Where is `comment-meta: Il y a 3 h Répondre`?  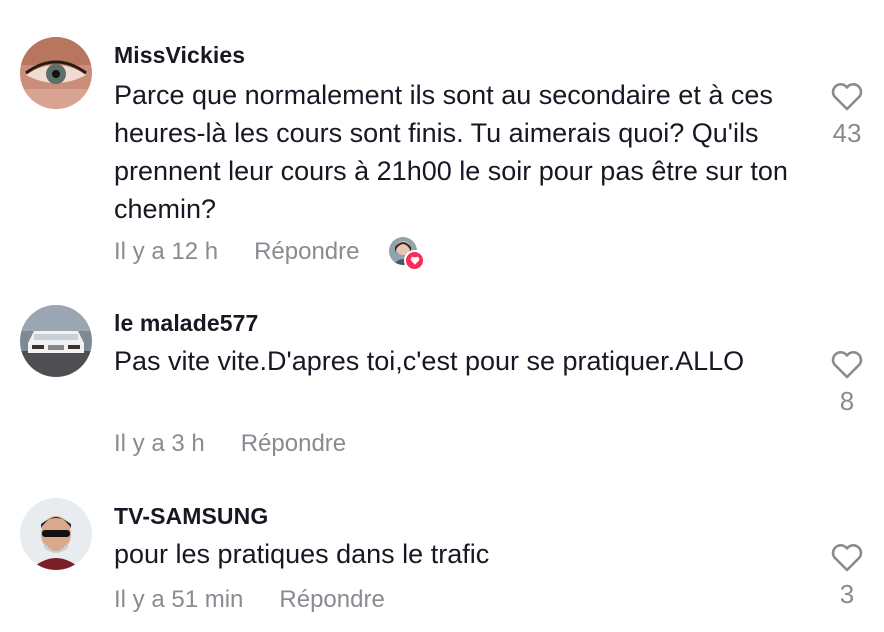 comment-meta: Il y a 3 h Répondre is located at coordinates (230, 444).